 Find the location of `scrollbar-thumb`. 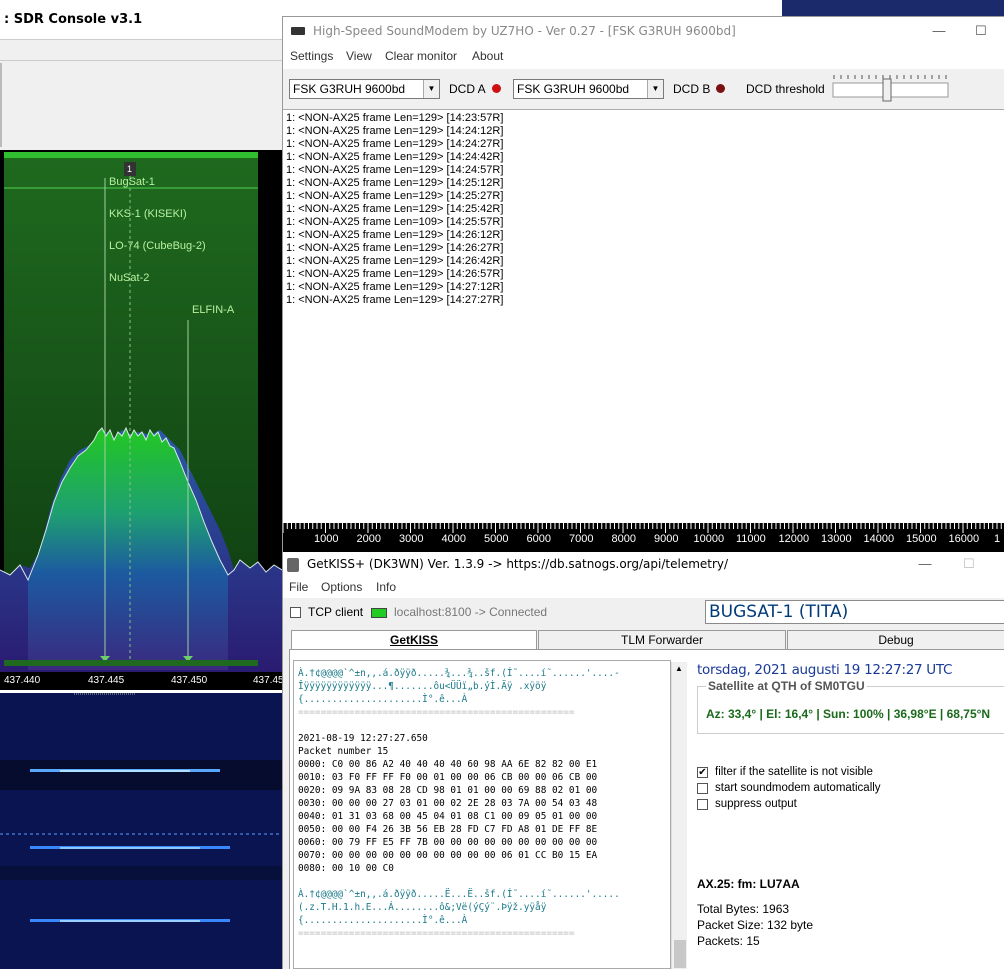

scrollbar-thumb is located at coordinates (680, 954).